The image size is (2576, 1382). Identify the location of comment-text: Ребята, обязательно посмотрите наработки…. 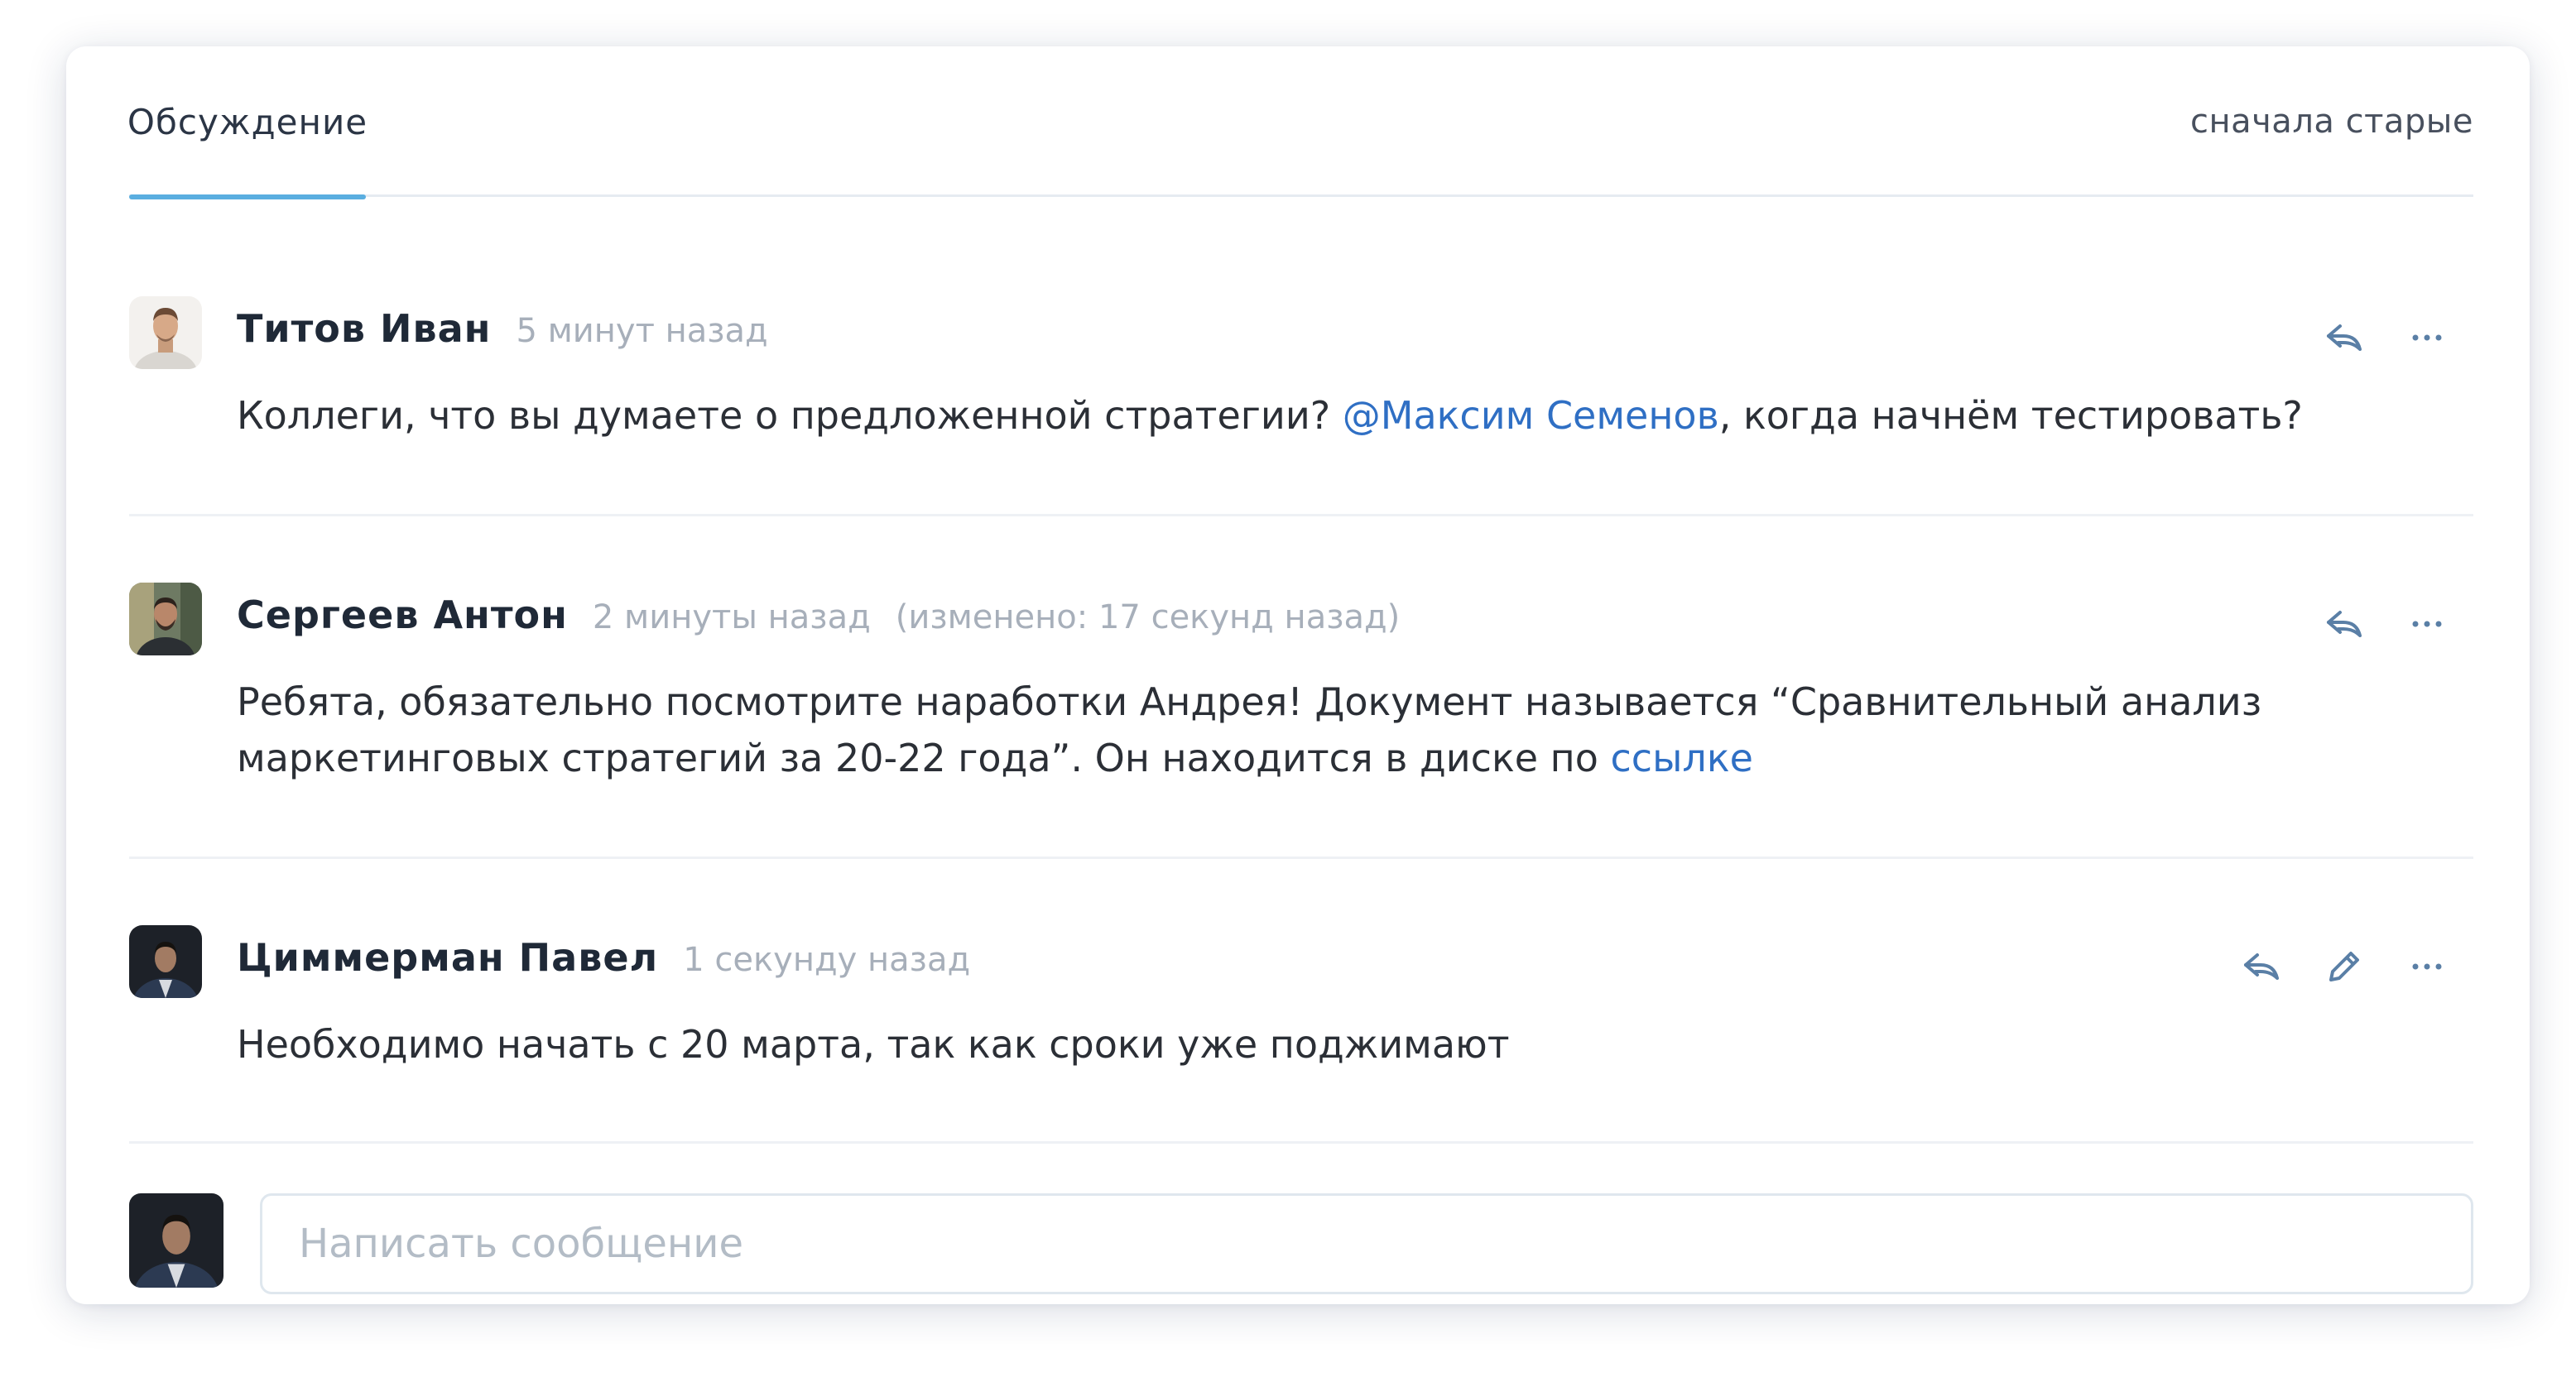
(1321, 730).